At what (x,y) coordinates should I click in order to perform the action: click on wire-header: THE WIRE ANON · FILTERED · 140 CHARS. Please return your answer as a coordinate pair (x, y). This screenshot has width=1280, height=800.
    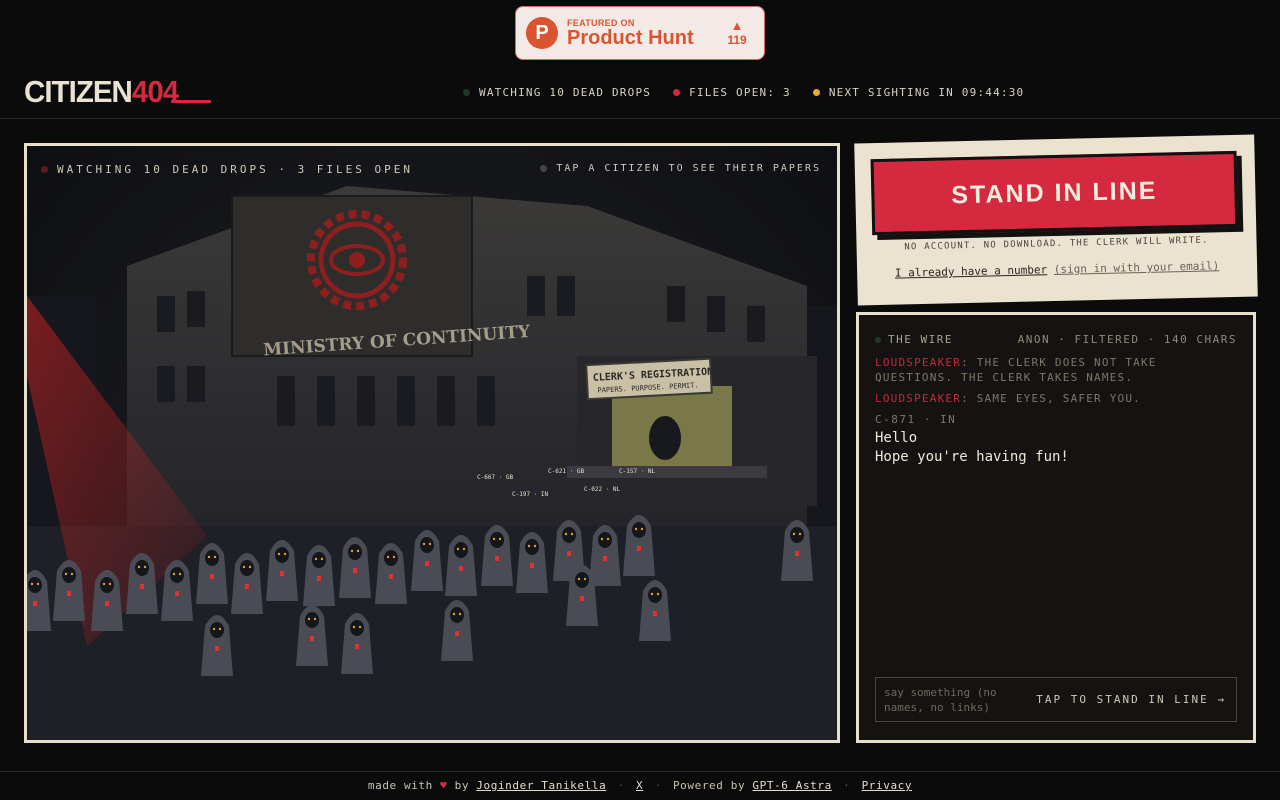
    Looking at the image, I should click on (1056, 339).